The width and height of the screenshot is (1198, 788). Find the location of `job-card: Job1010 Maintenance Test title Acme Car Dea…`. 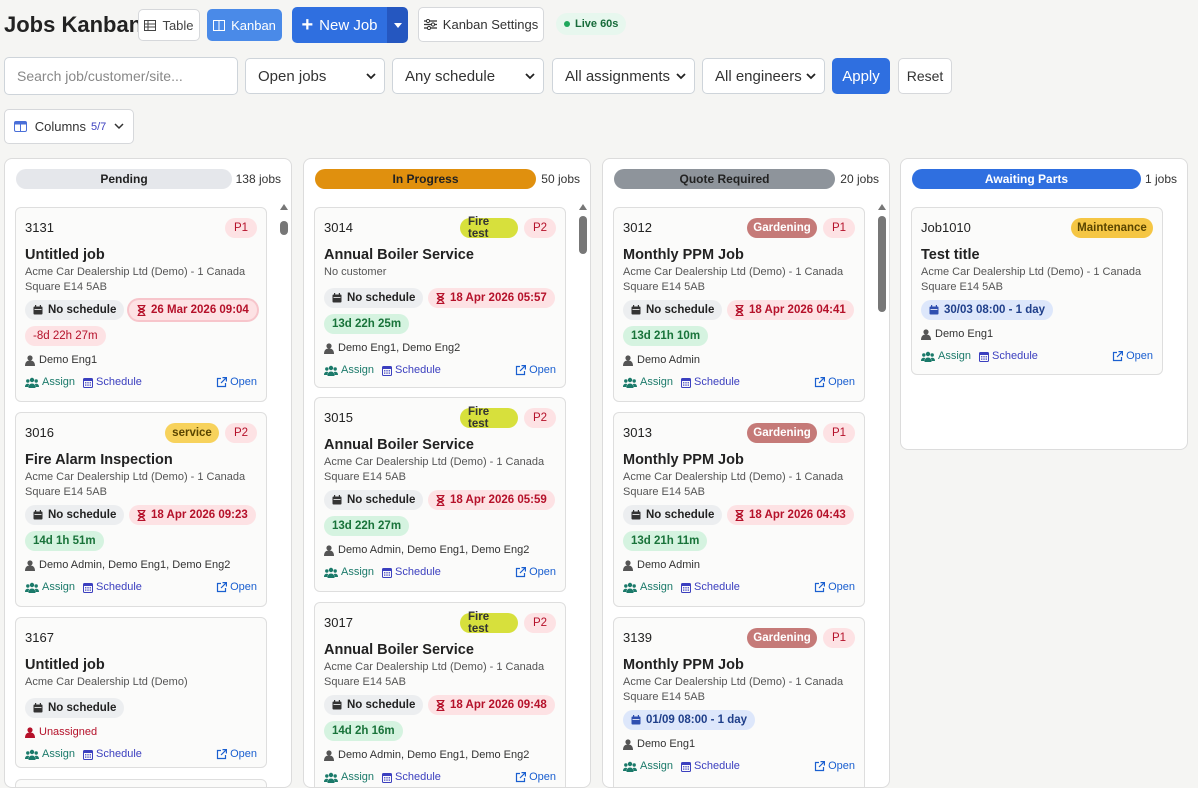

job-card: Job1010 Maintenance Test title Acme Car Dea… is located at coordinates (1037, 291).